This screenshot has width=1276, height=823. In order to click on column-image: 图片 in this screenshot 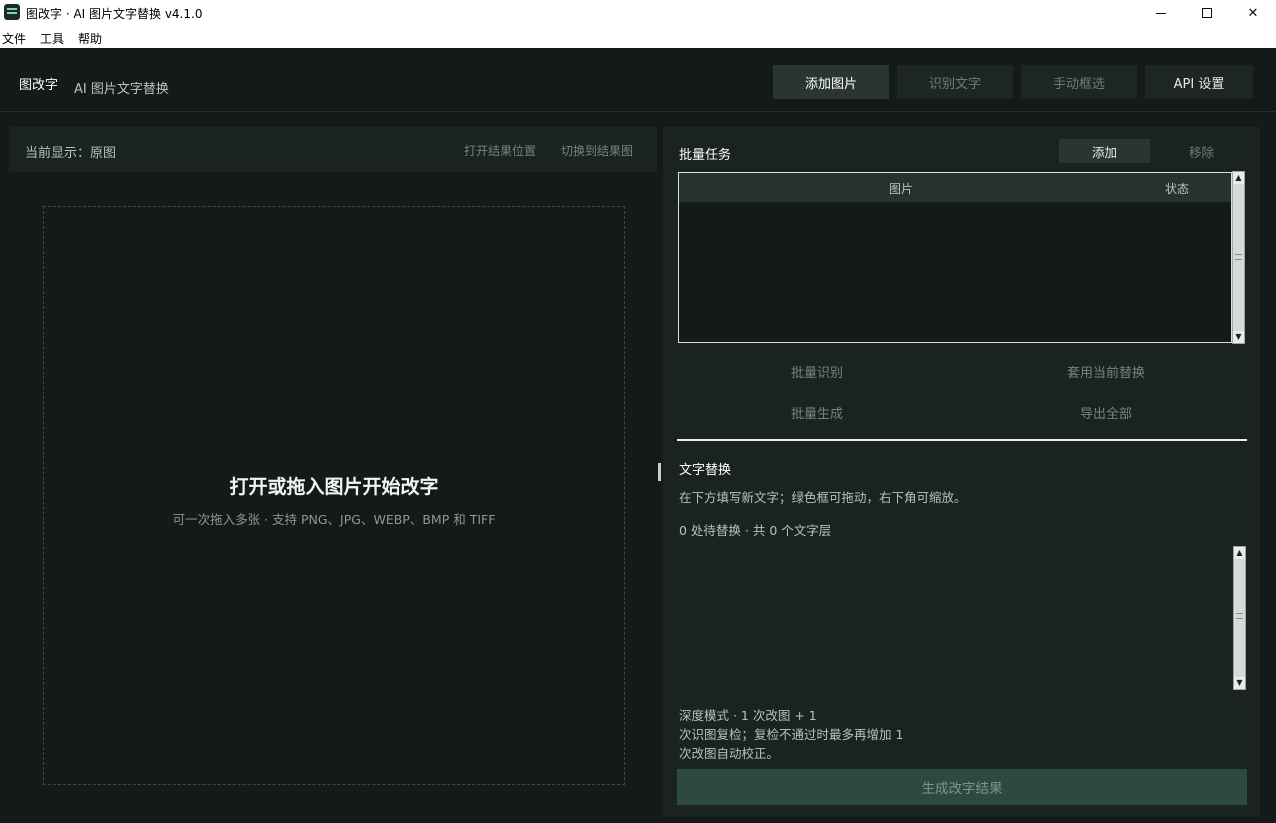, I will do `click(901, 188)`.